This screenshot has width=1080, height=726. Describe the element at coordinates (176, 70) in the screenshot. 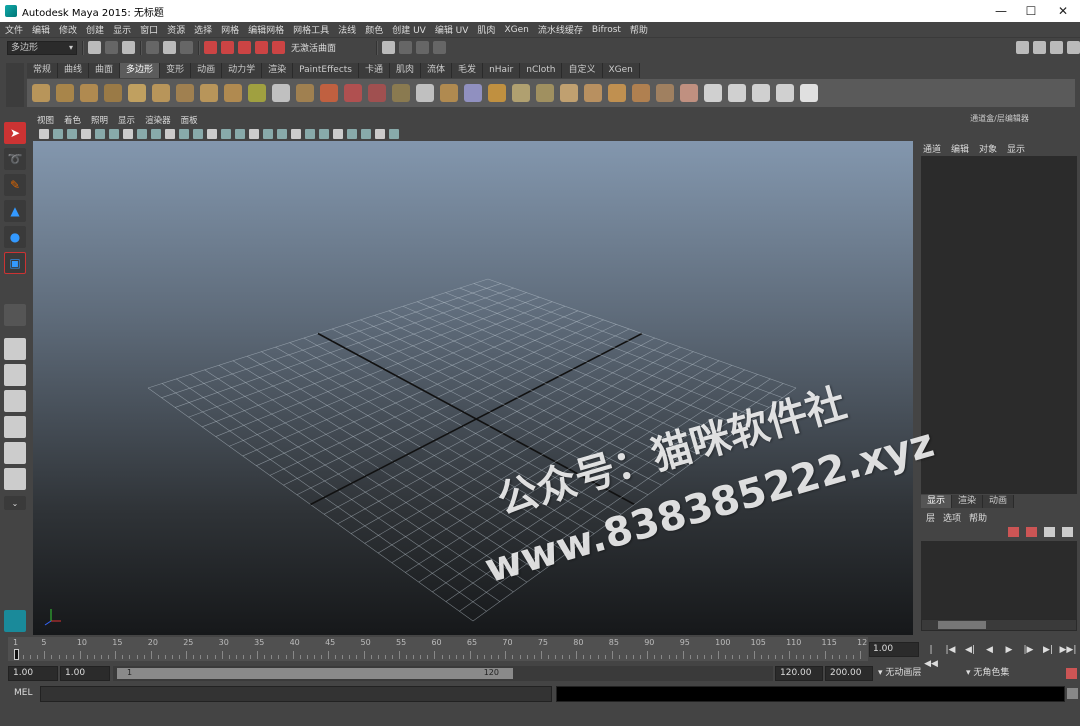

I see `shelf-tab-4: 变形` at that location.